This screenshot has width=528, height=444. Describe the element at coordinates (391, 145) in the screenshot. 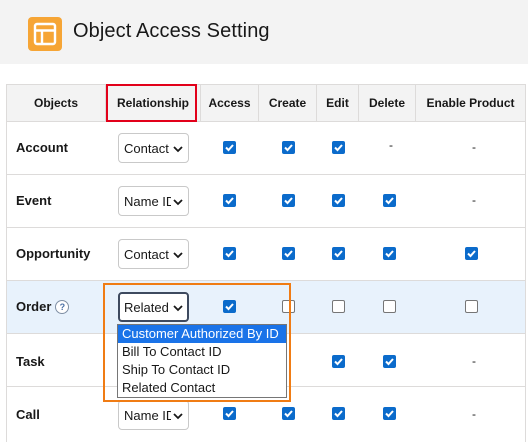

I see `delete-not-applicable: -` at that location.